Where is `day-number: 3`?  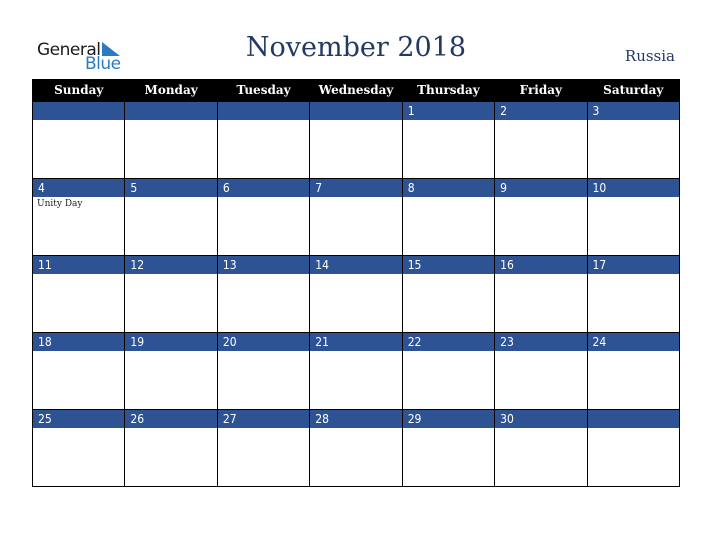 day-number: 3 is located at coordinates (633, 111).